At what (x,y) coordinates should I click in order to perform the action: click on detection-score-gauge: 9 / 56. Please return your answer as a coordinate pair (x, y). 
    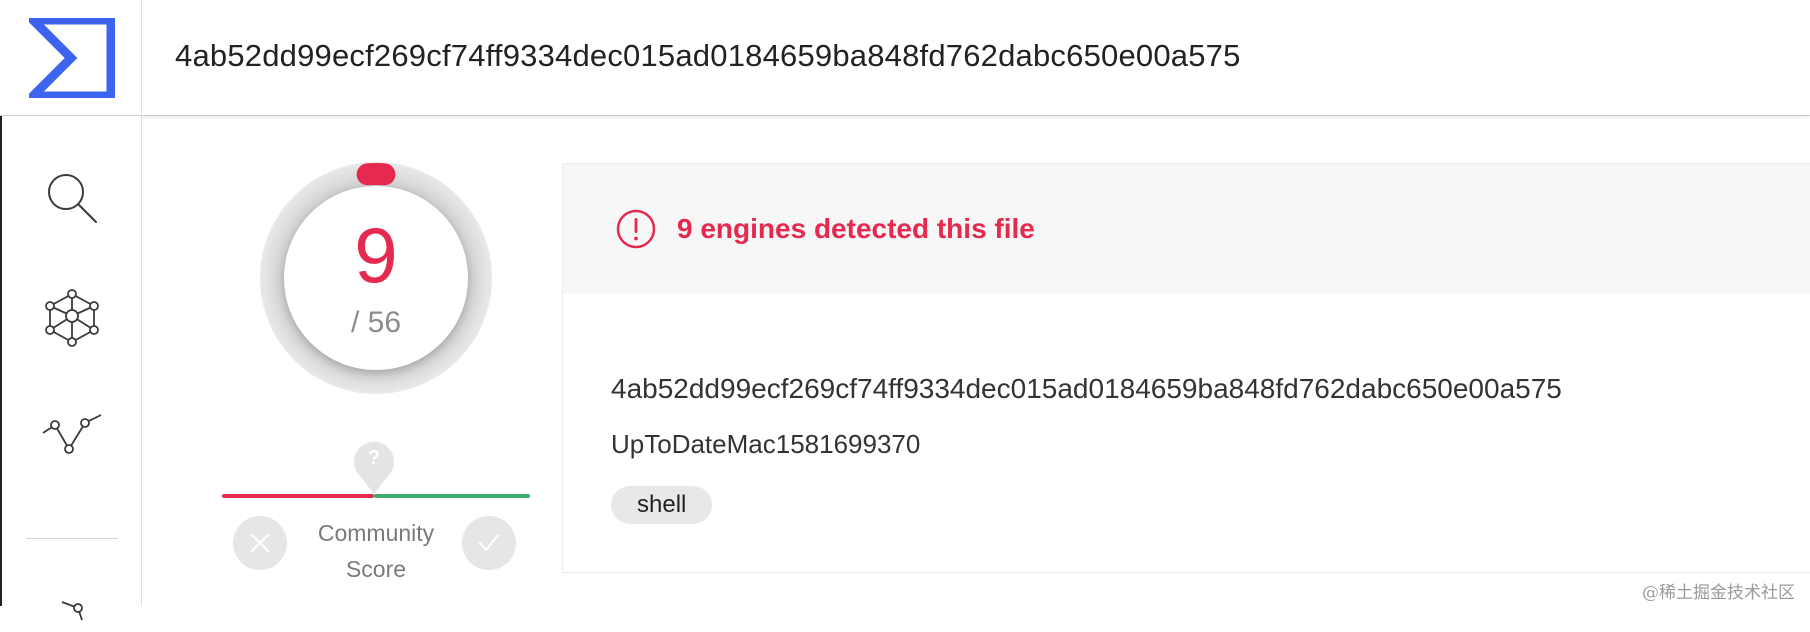
    Looking at the image, I should click on (376, 278).